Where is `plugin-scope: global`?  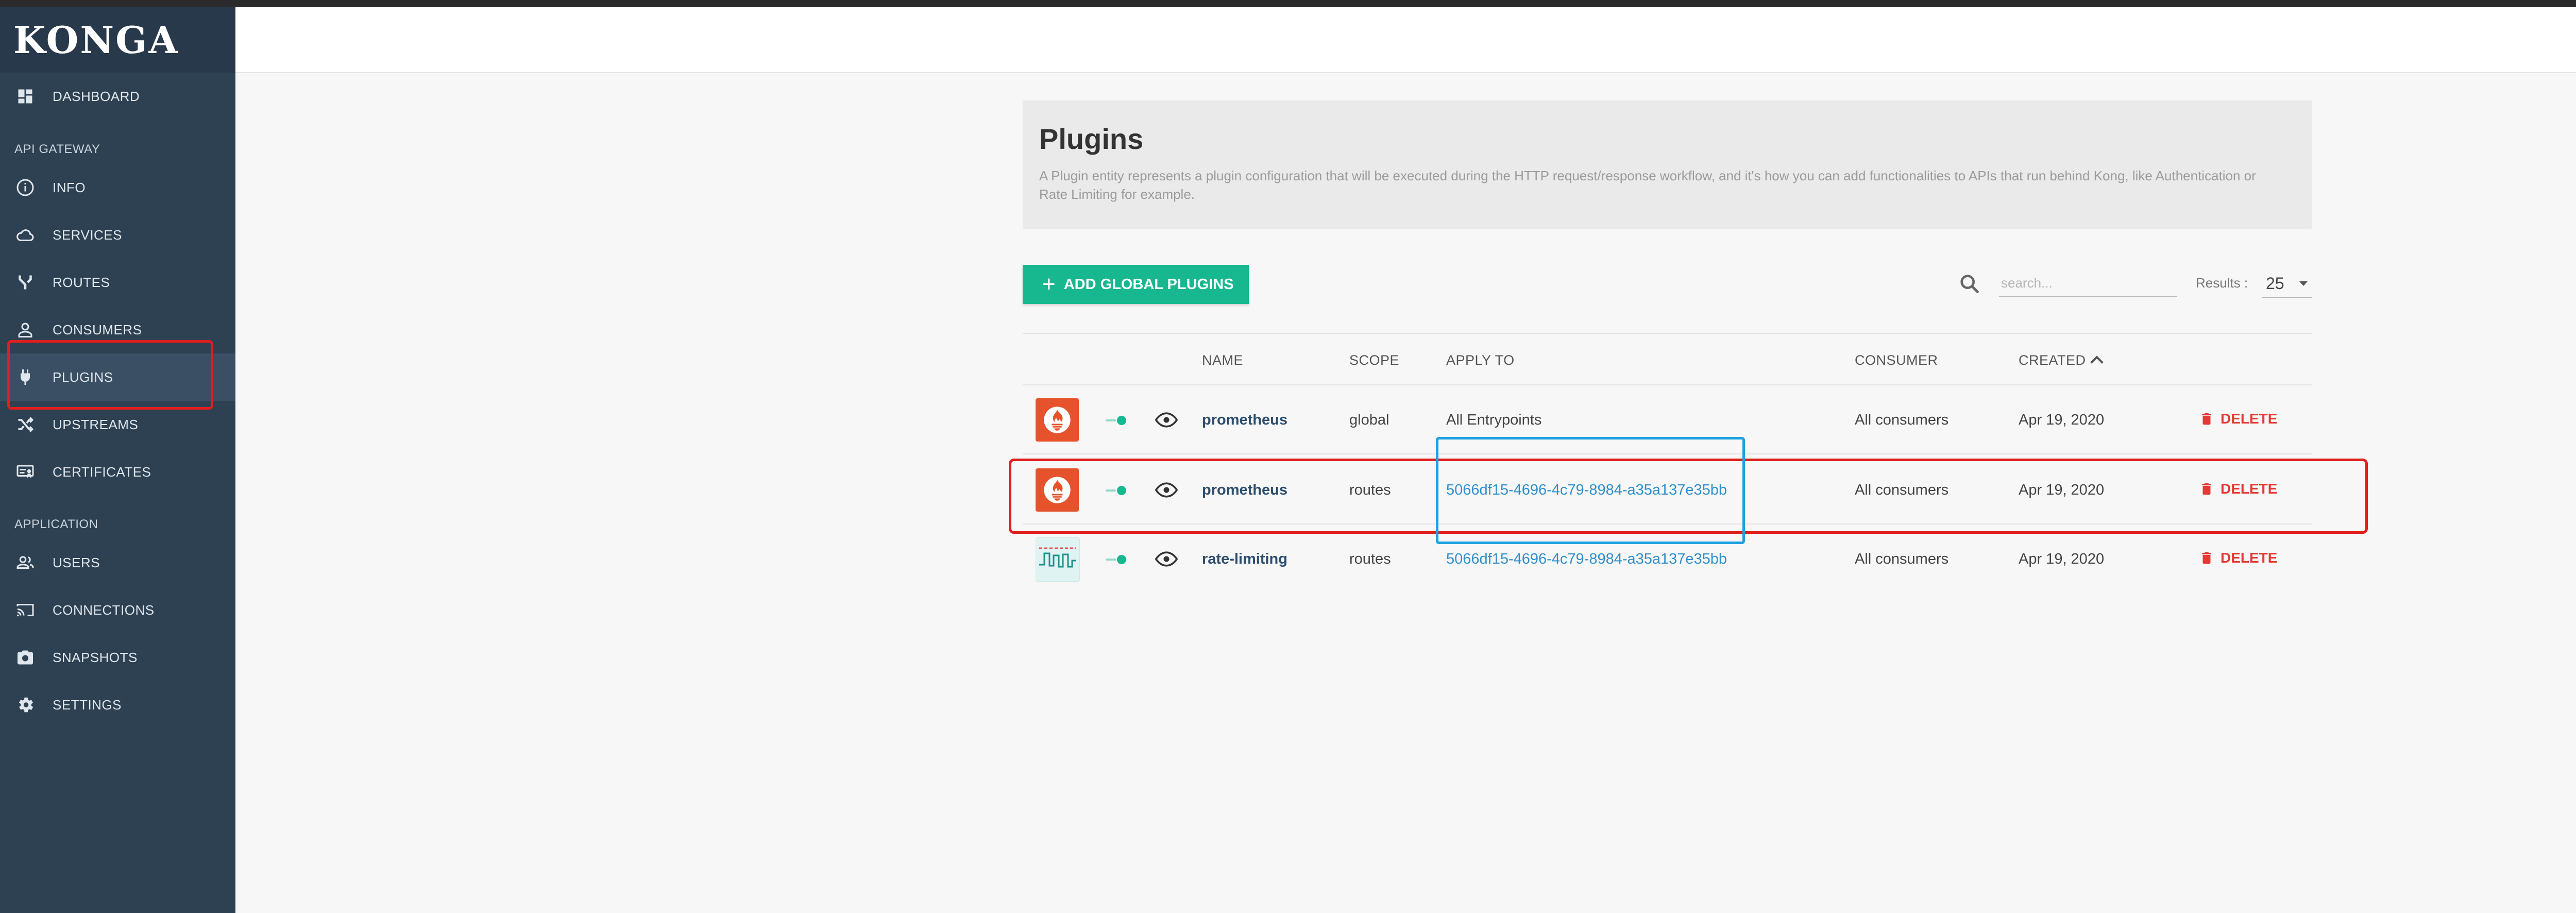 plugin-scope: global is located at coordinates (1369, 420).